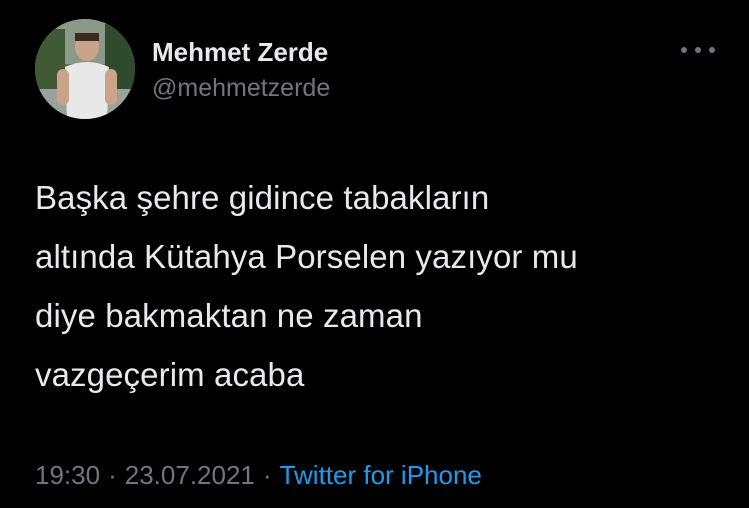  Describe the element at coordinates (241, 88) in the screenshot. I see `author-handle: @mehmetzerde` at that location.